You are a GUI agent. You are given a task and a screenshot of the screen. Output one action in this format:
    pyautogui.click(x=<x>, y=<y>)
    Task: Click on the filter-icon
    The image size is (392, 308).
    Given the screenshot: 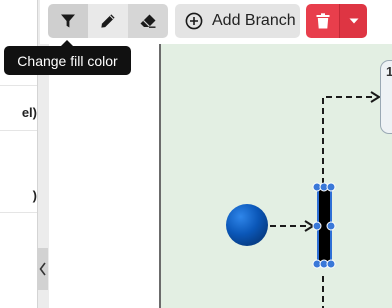 What is the action you would take?
    pyautogui.click(x=68, y=21)
    